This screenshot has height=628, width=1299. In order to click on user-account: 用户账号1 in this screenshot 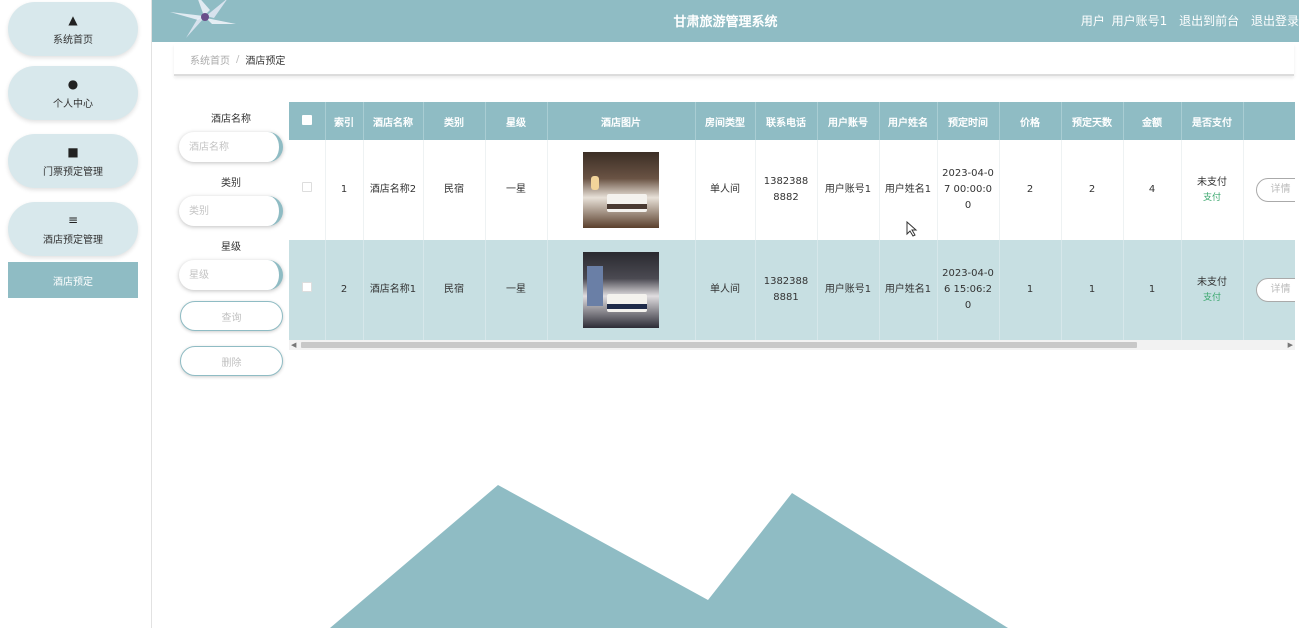, I will do `click(1139, 21)`.